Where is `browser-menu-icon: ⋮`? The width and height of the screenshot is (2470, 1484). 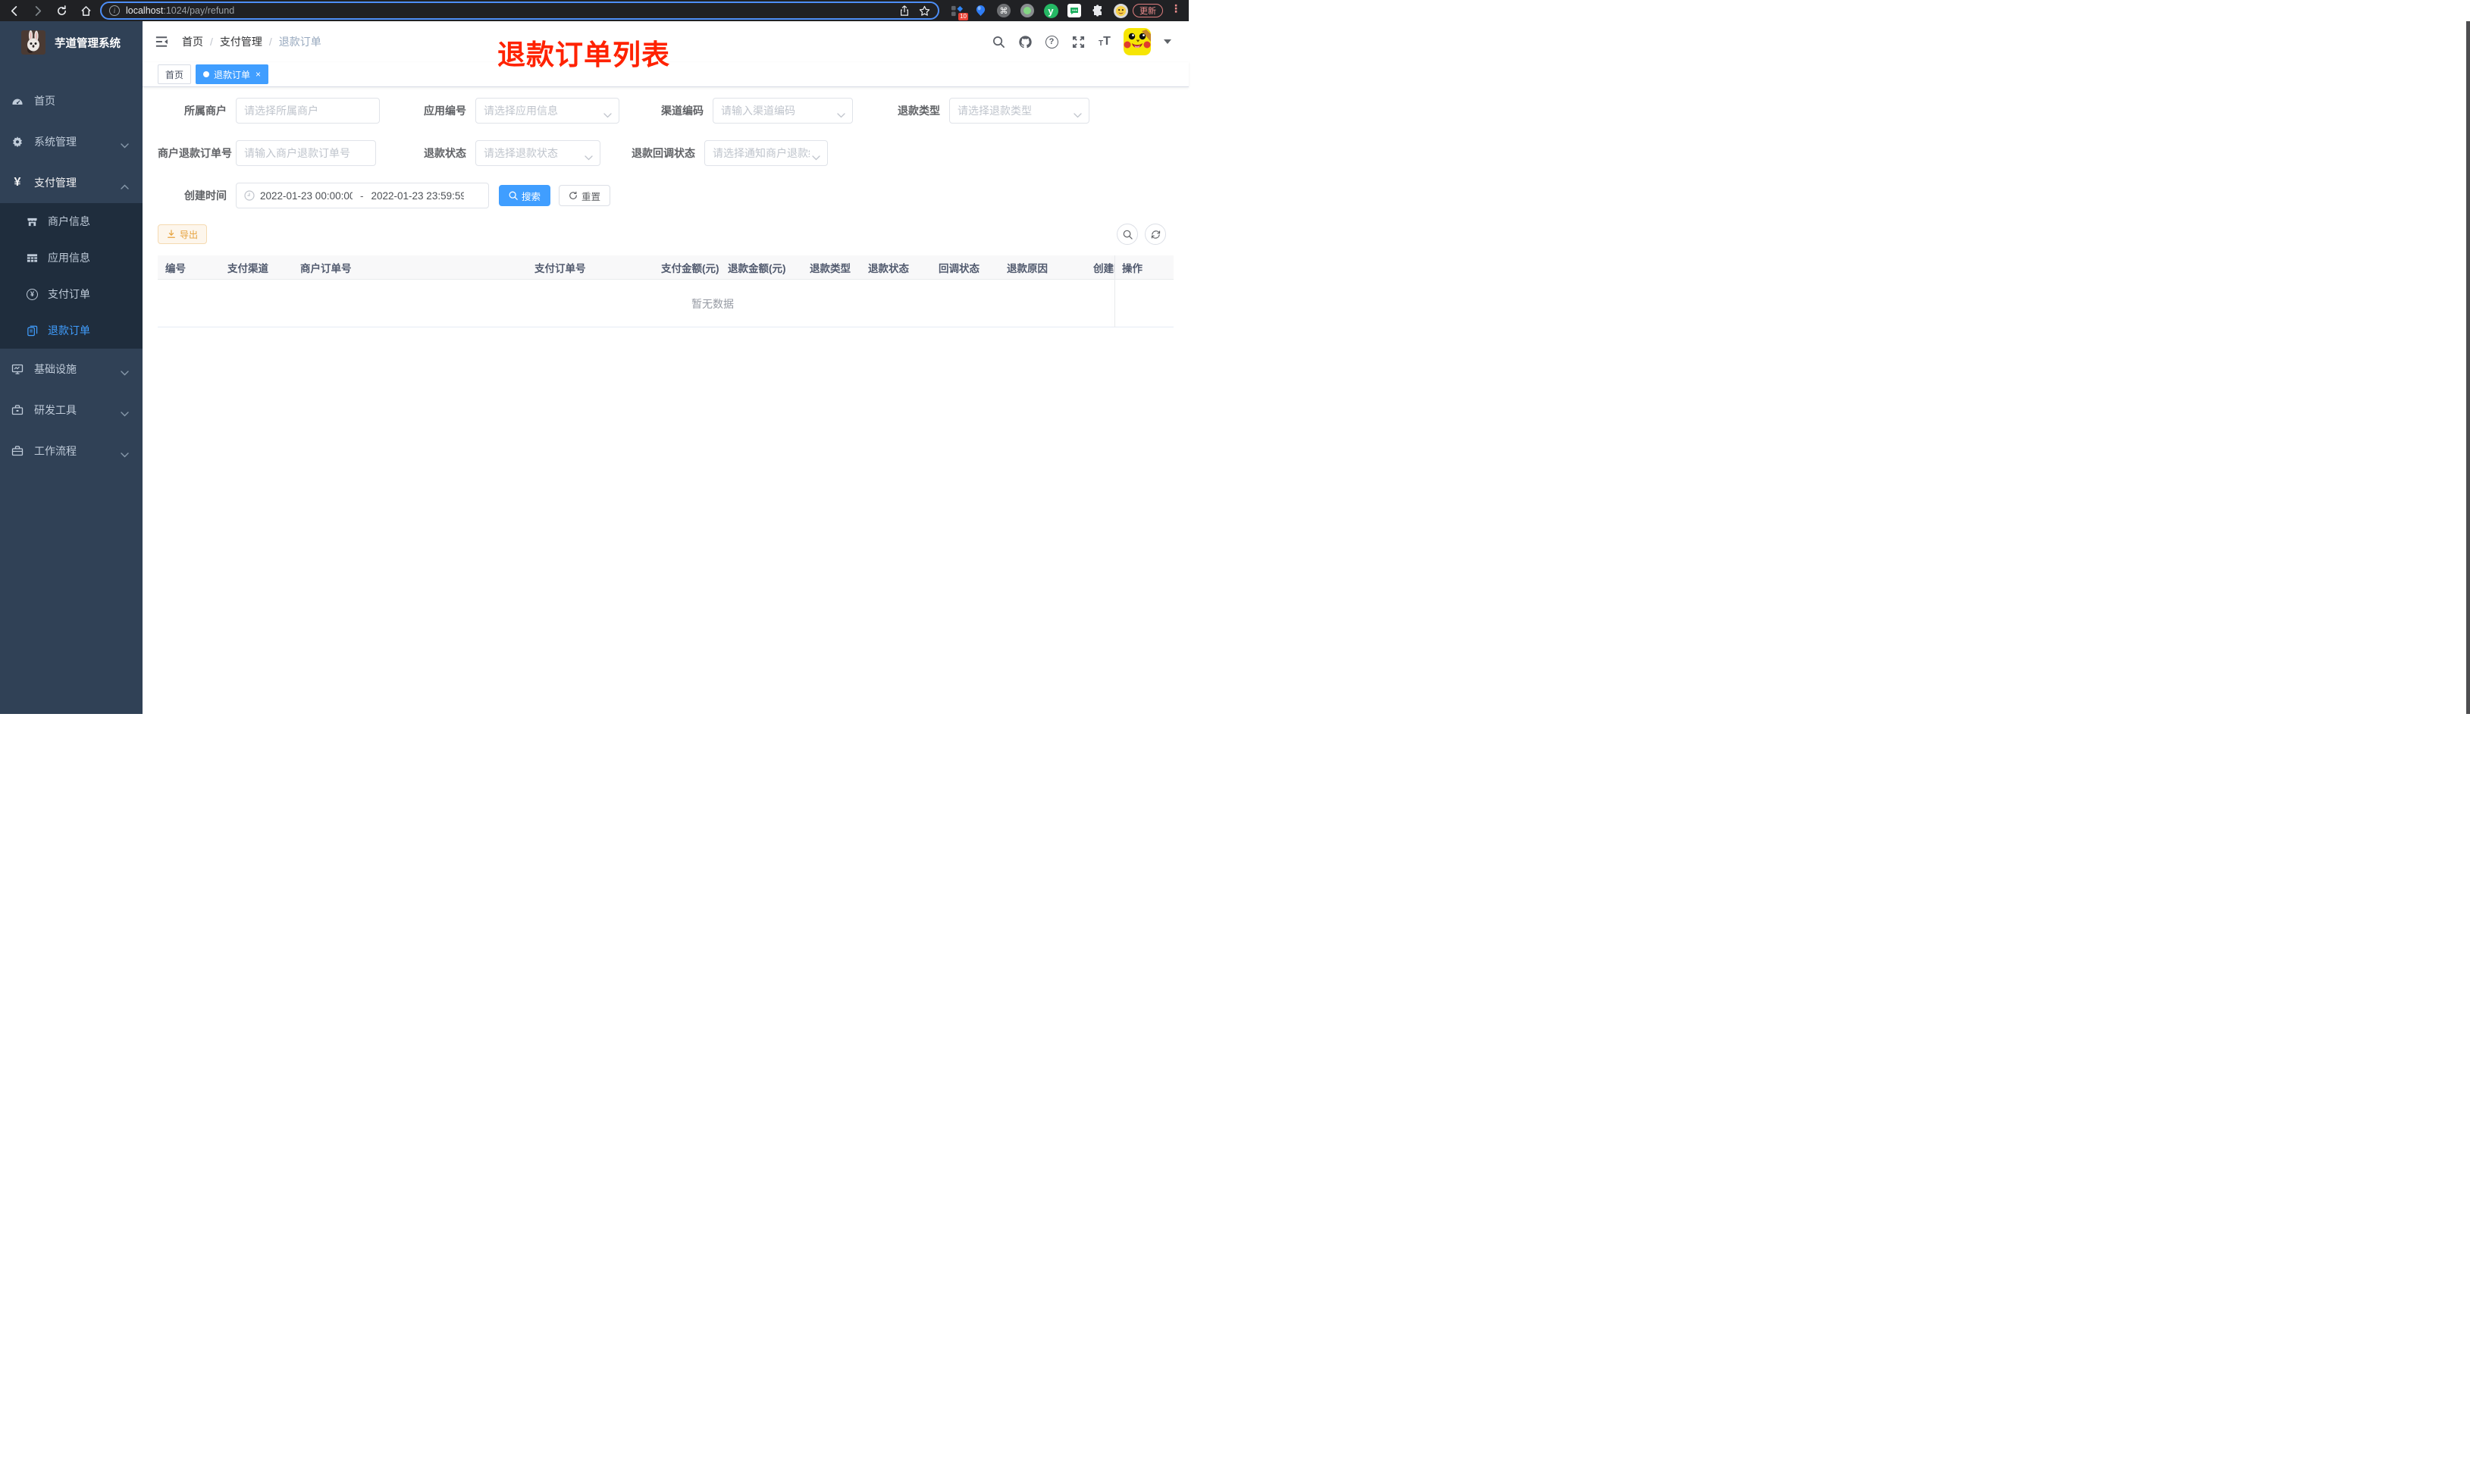
browser-menu-icon: ⋮ is located at coordinates (1176, 8).